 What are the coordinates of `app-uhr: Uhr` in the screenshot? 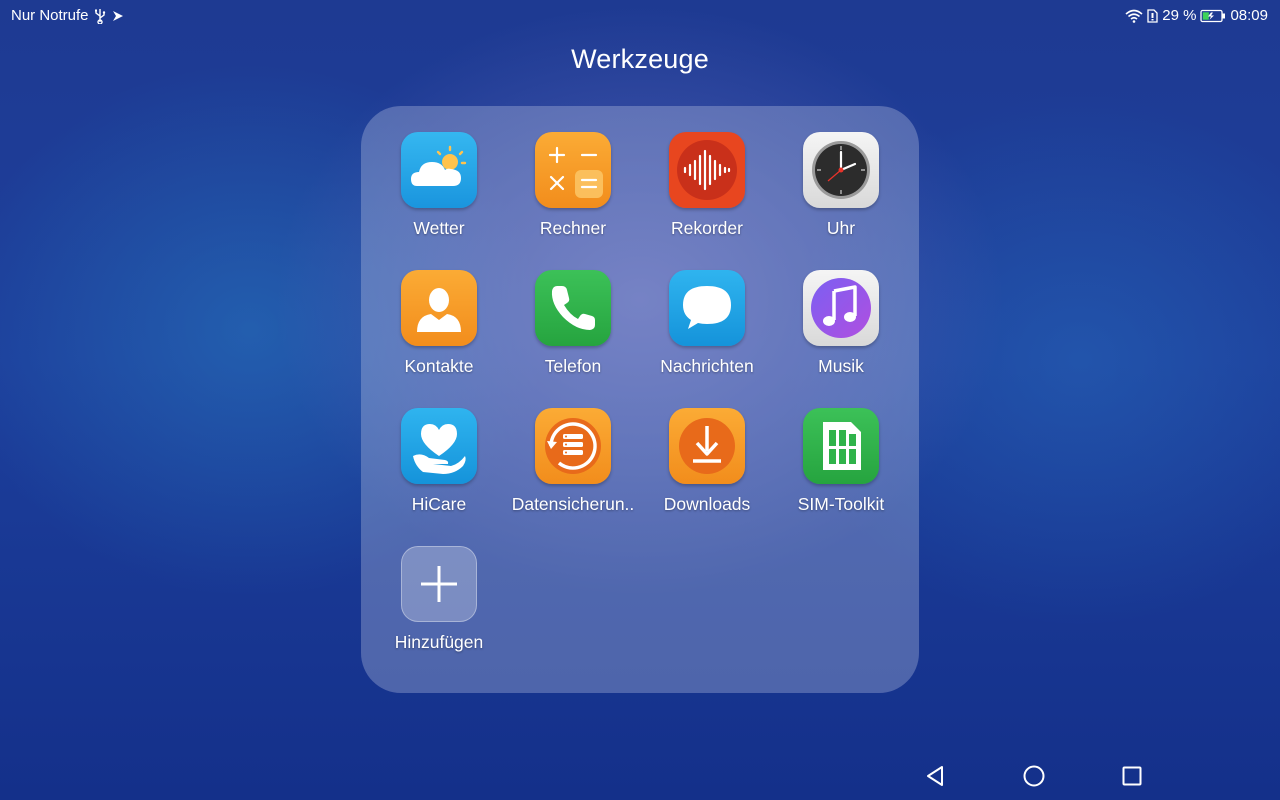 It's located at (841, 196).